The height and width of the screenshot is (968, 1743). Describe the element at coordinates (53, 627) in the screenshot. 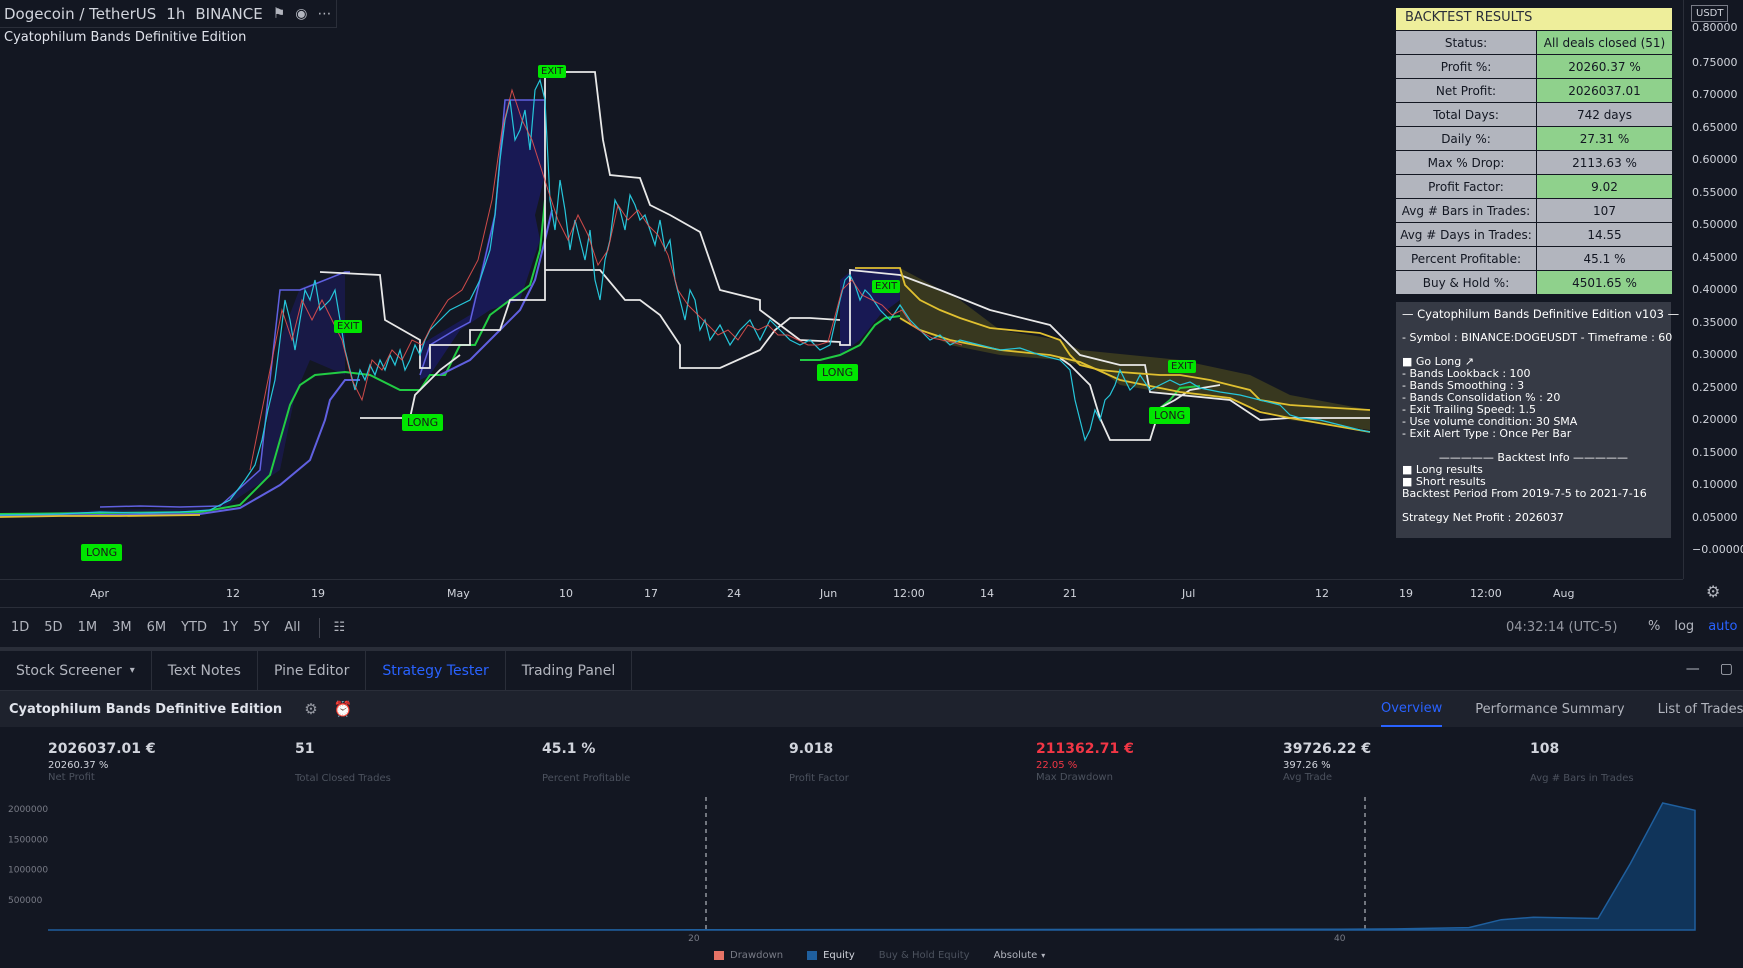

I see `range-5d: 5D` at that location.